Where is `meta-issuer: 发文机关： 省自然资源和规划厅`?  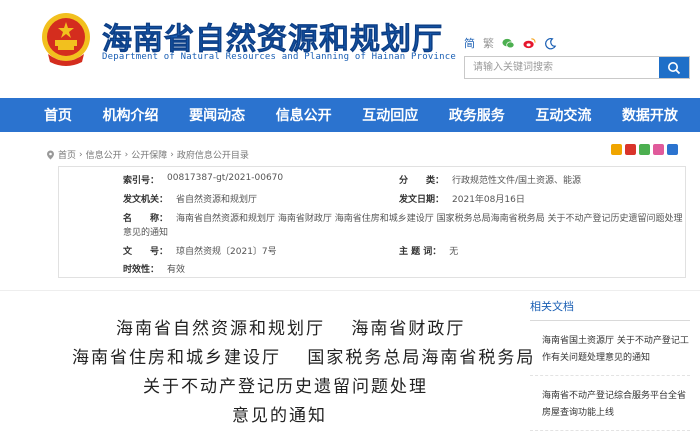 meta-issuer: 发文机关： 省自然资源和规划厅 is located at coordinates (190, 200).